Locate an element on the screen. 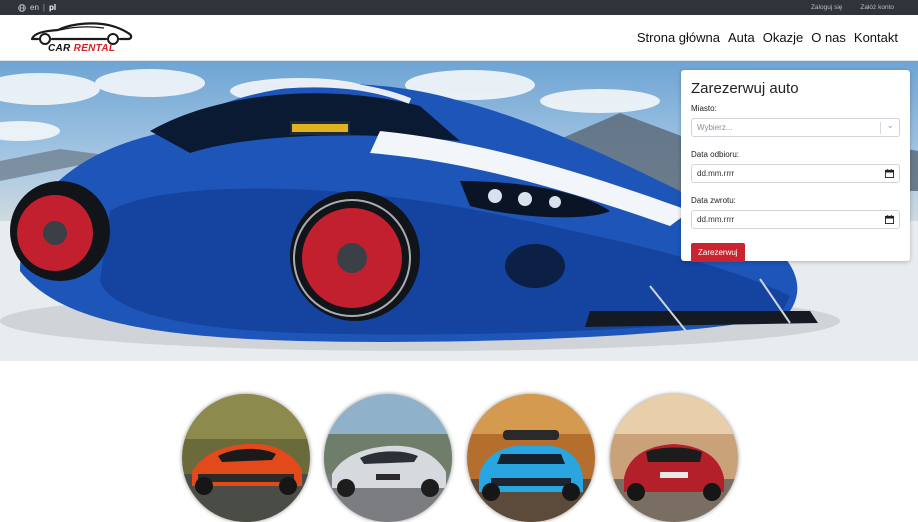 The image size is (918, 522). brand-word-car: CAR is located at coordinates (59, 48).